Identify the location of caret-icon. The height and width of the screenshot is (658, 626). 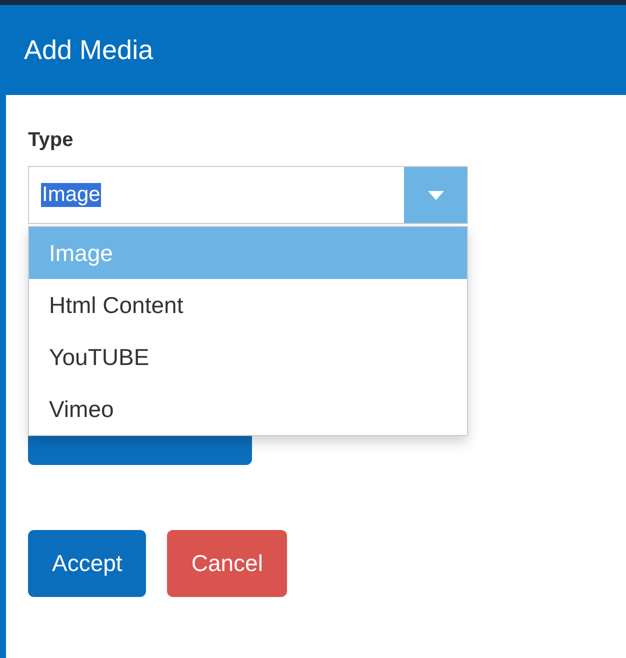
(436, 195).